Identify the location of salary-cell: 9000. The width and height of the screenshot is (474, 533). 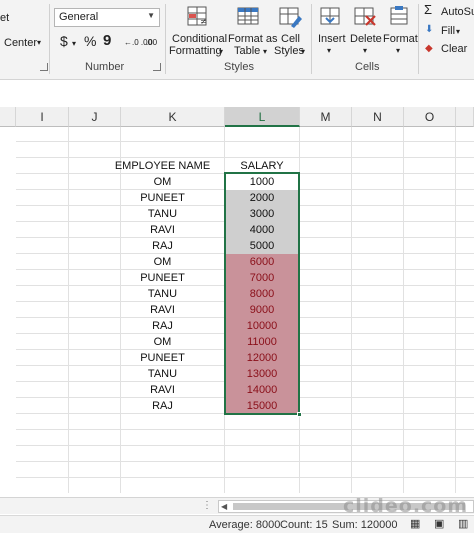
(262, 310).